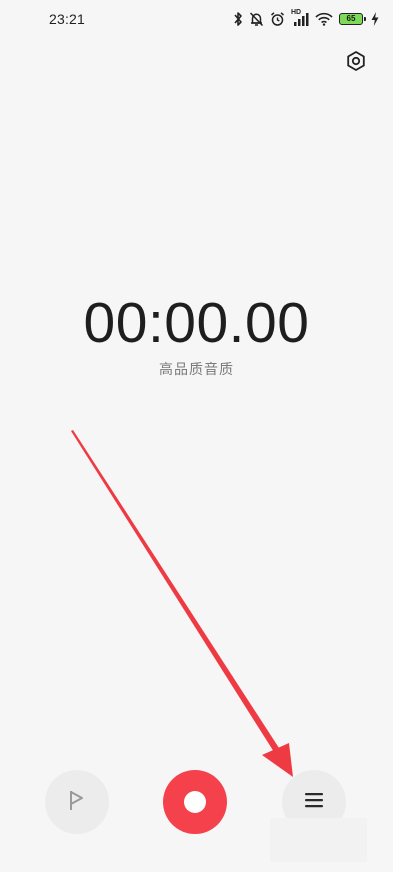 The height and width of the screenshot is (872, 393). I want to click on status-bar: 23:21 HD 65, so click(196, 18).